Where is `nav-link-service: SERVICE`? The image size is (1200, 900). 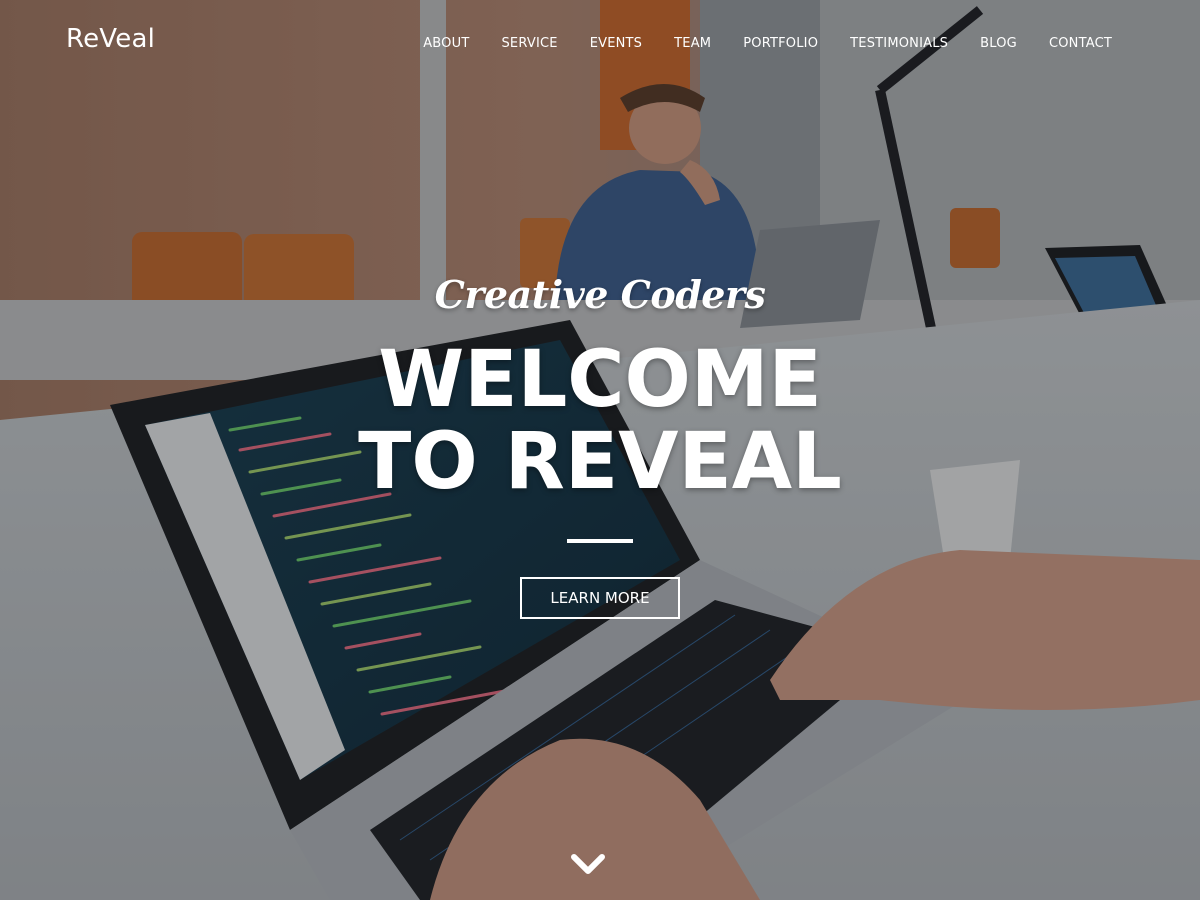
nav-link-service: SERVICE is located at coordinates (529, 43).